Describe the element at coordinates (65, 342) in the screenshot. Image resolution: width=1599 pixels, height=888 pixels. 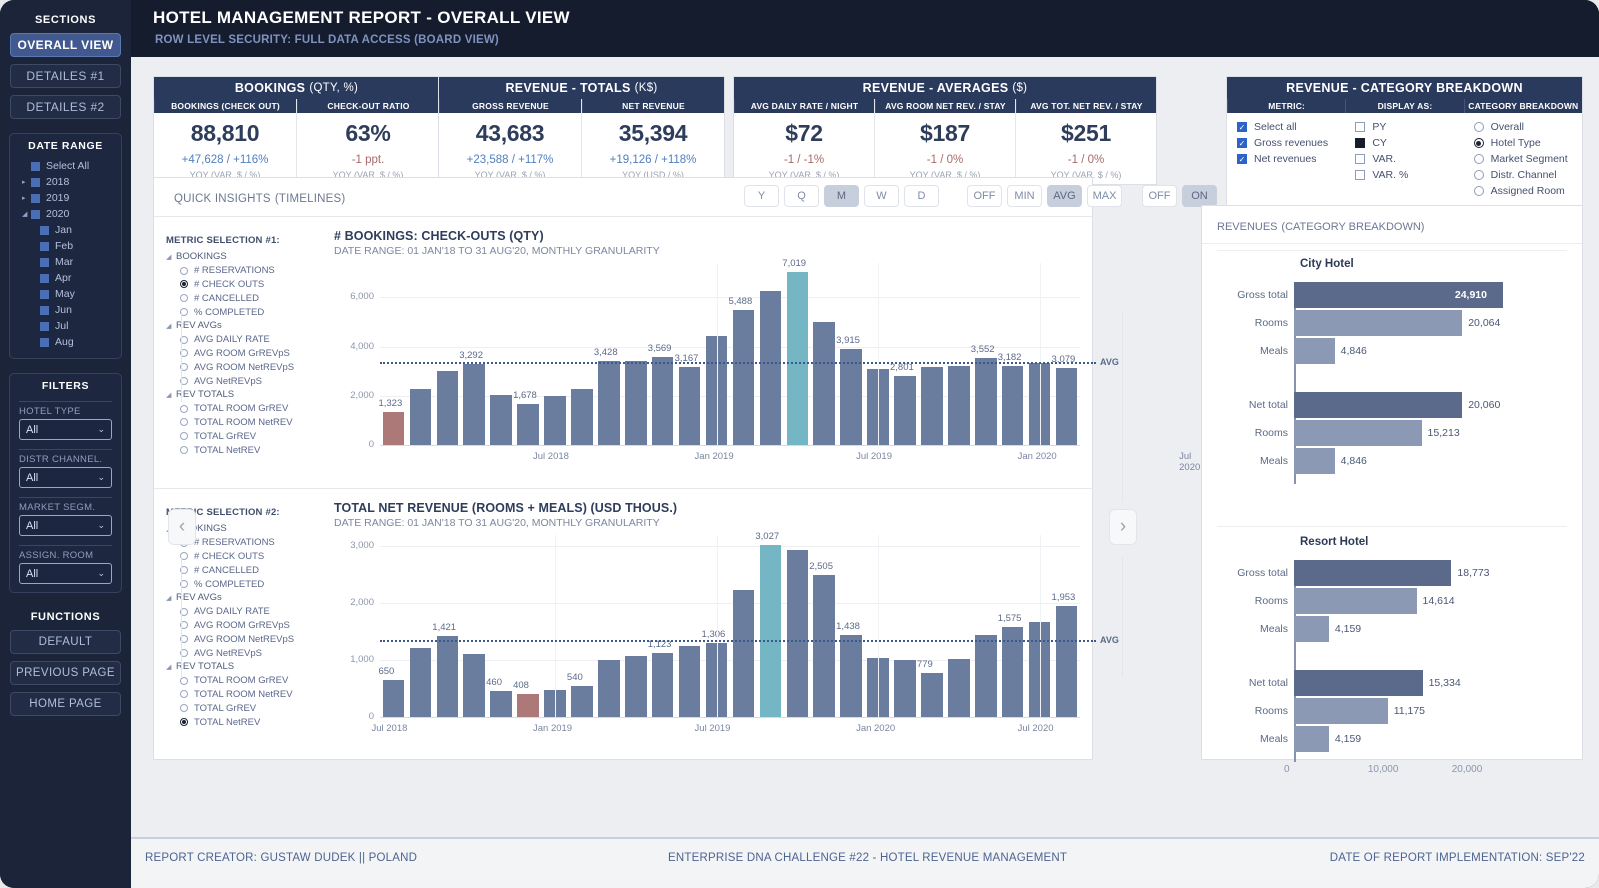
I see `date-range-item: Aug` at that location.